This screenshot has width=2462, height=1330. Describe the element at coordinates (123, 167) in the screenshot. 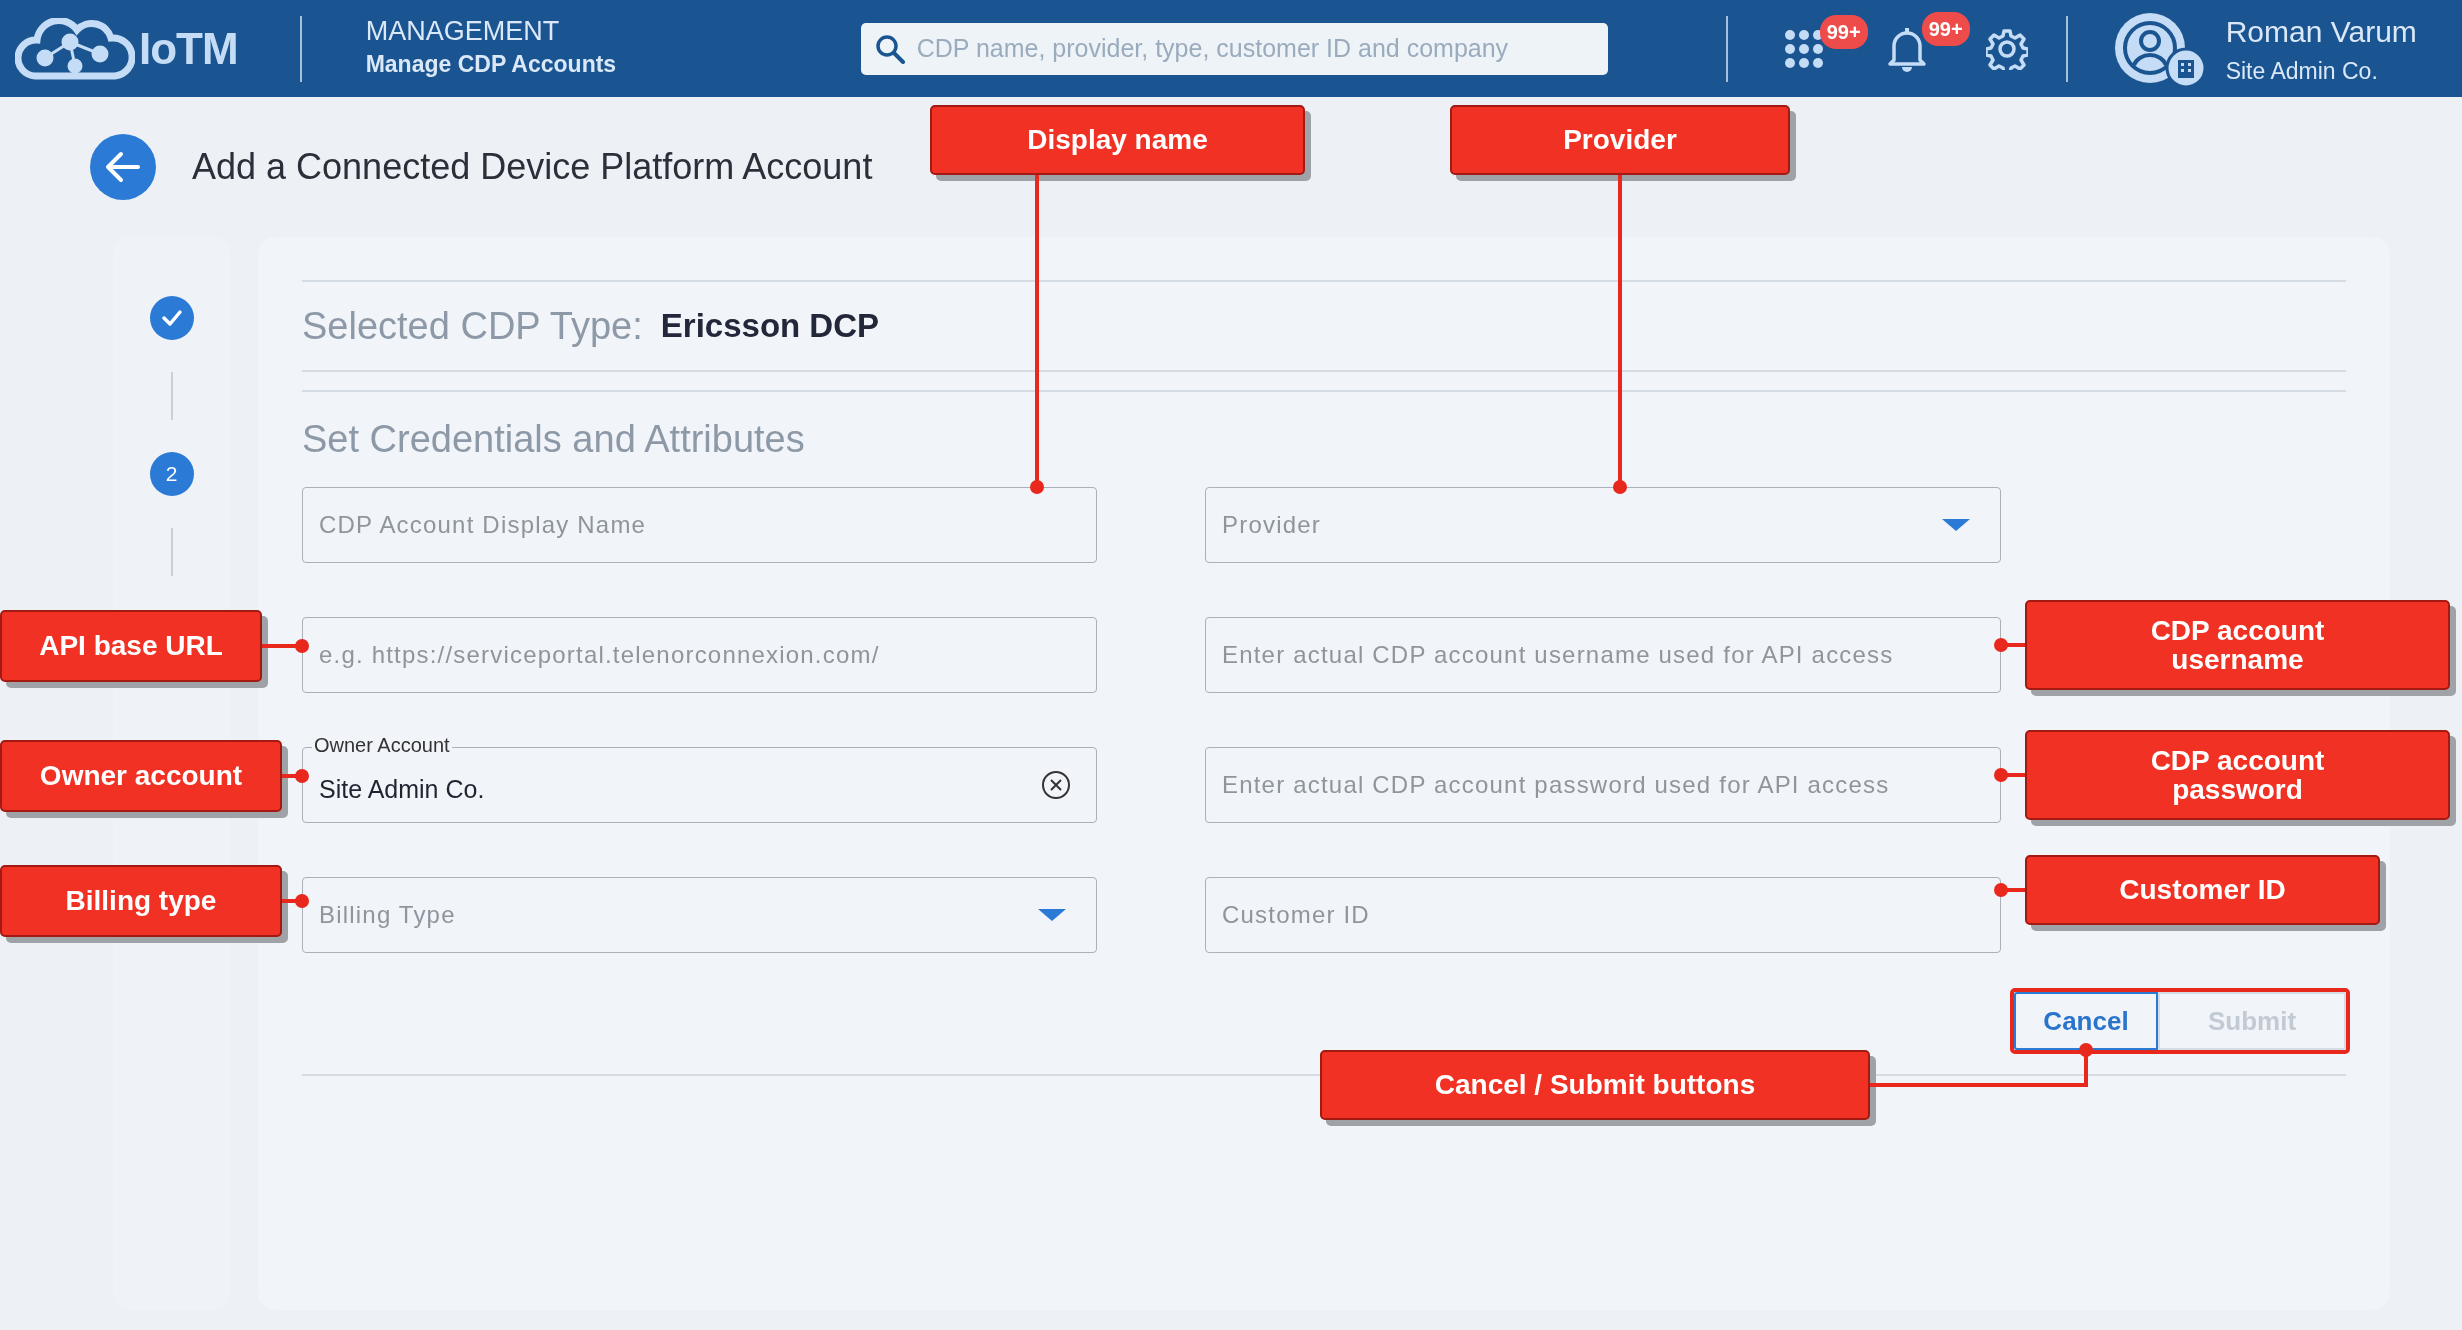

I see `left-arrow-icon` at that location.